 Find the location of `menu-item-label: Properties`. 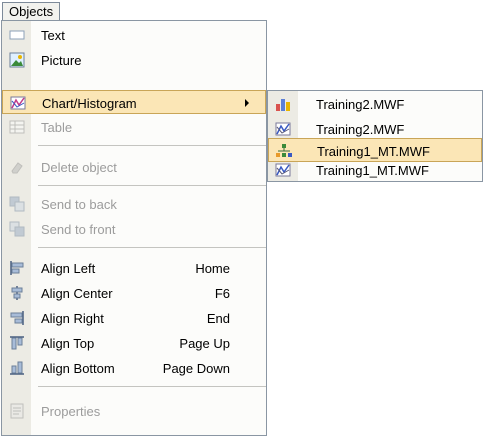

menu-item-label: Properties is located at coordinates (71, 411).